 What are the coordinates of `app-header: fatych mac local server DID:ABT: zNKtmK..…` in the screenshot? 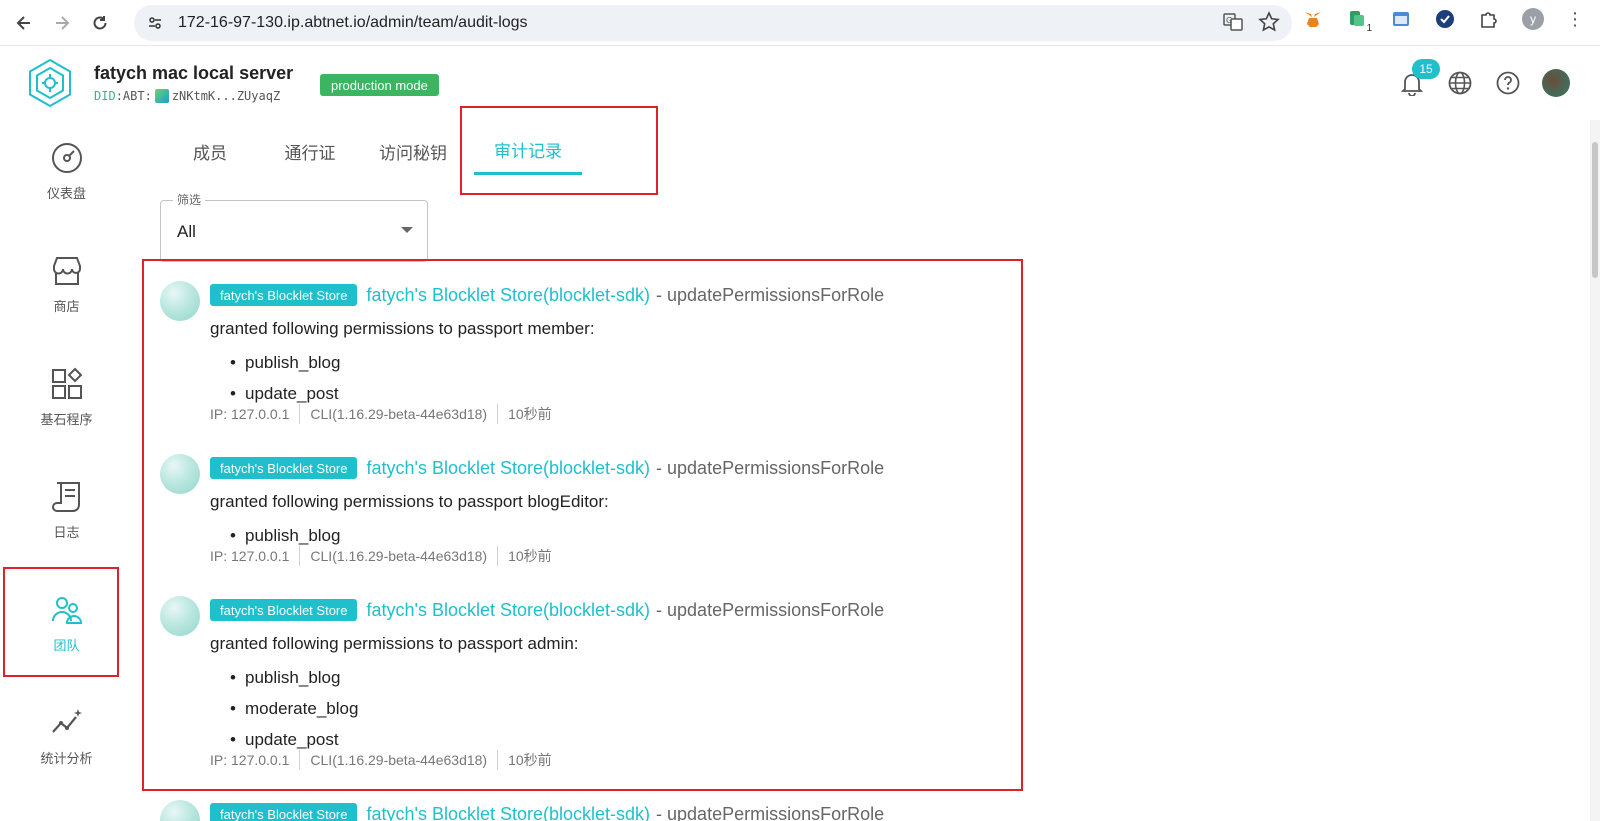 It's located at (800, 82).